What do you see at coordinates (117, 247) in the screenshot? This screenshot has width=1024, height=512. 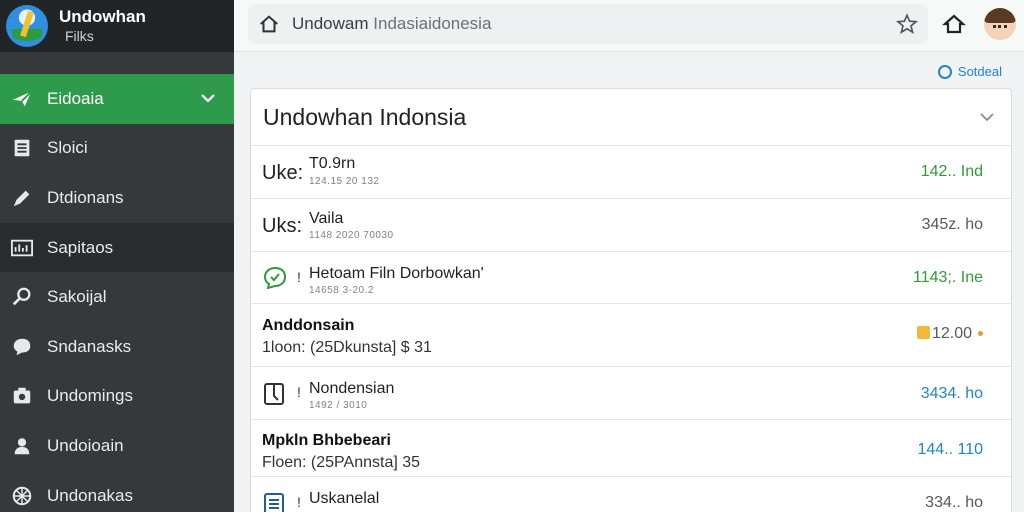 I see `sidebar-item-3: Sapitaos` at bounding box center [117, 247].